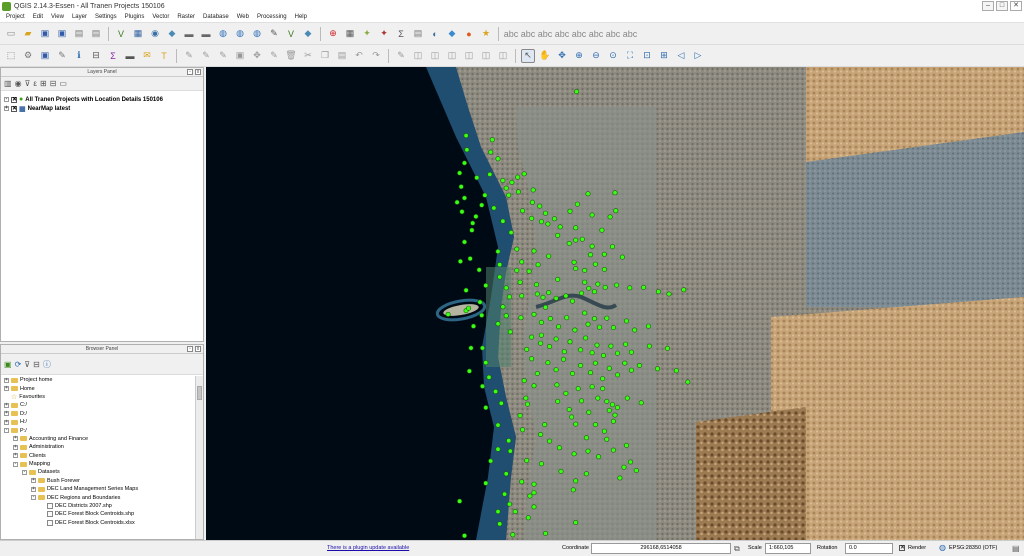 This screenshot has width=1024, height=556. I want to click on messages-icon: ▤, so click(1016, 548).